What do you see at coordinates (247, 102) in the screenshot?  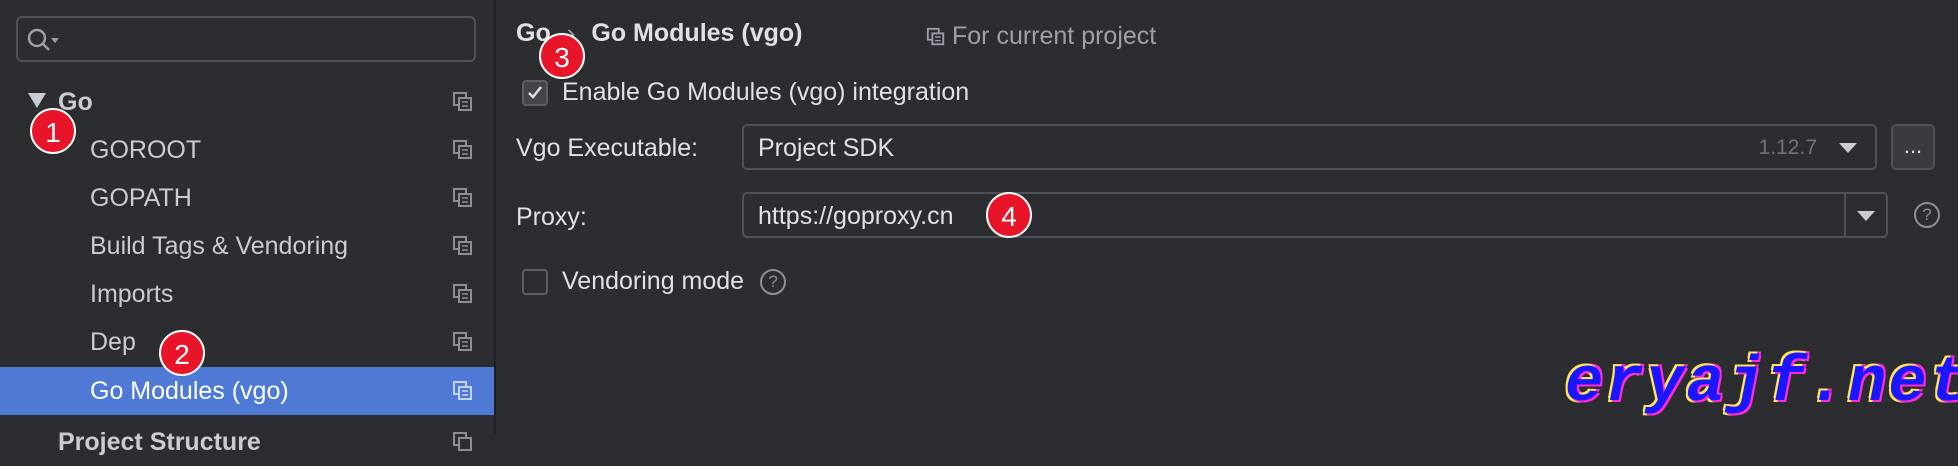 I see `tree-item-go: Go` at bounding box center [247, 102].